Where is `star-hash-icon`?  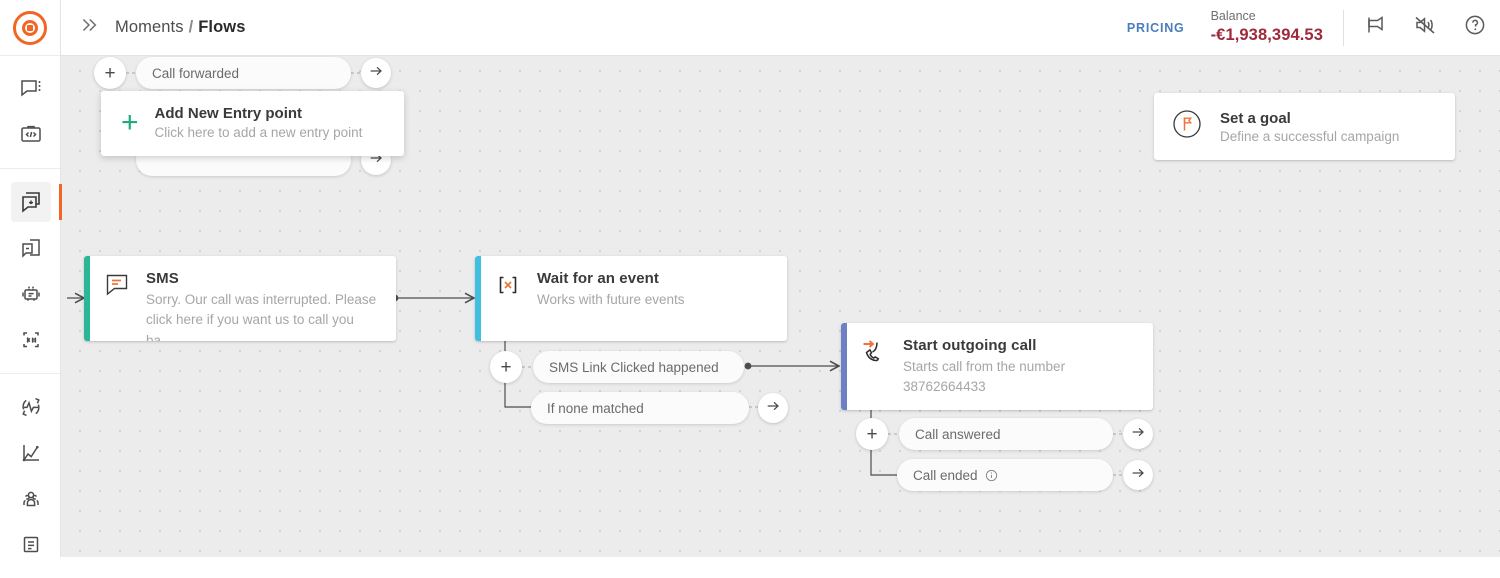
star-hash-icon is located at coordinates (31, 340).